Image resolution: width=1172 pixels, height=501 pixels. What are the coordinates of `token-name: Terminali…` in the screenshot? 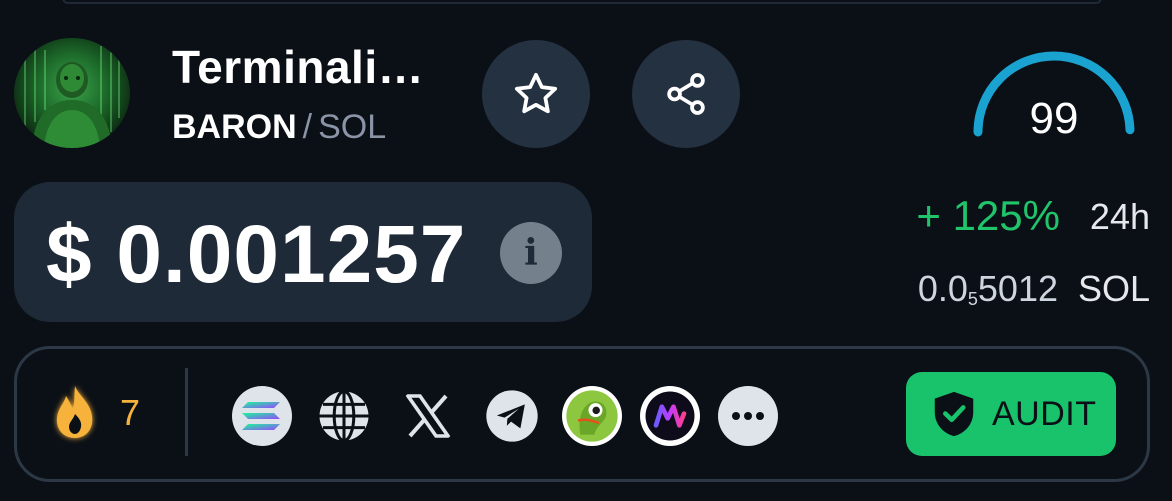 It's located at (298, 67).